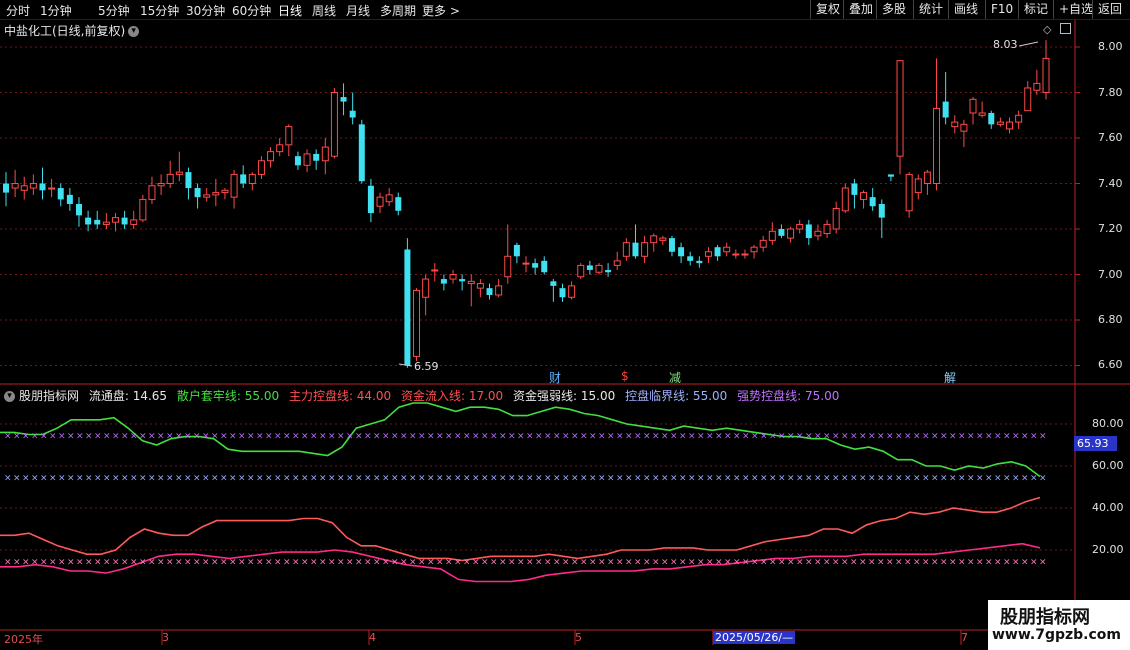 The image size is (1130, 650). What do you see at coordinates (555, 377) in the screenshot?
I see `event-marker-finance: 财` at bounding box center [555, 377].